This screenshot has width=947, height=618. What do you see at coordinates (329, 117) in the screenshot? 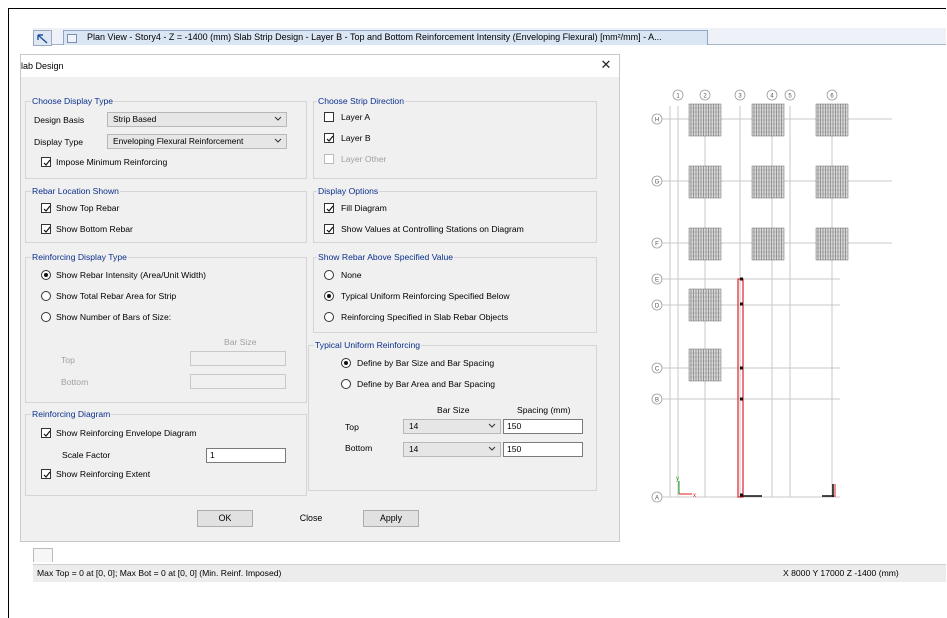
I see `layer-a-checkbox` at bounding box center [329, 117].